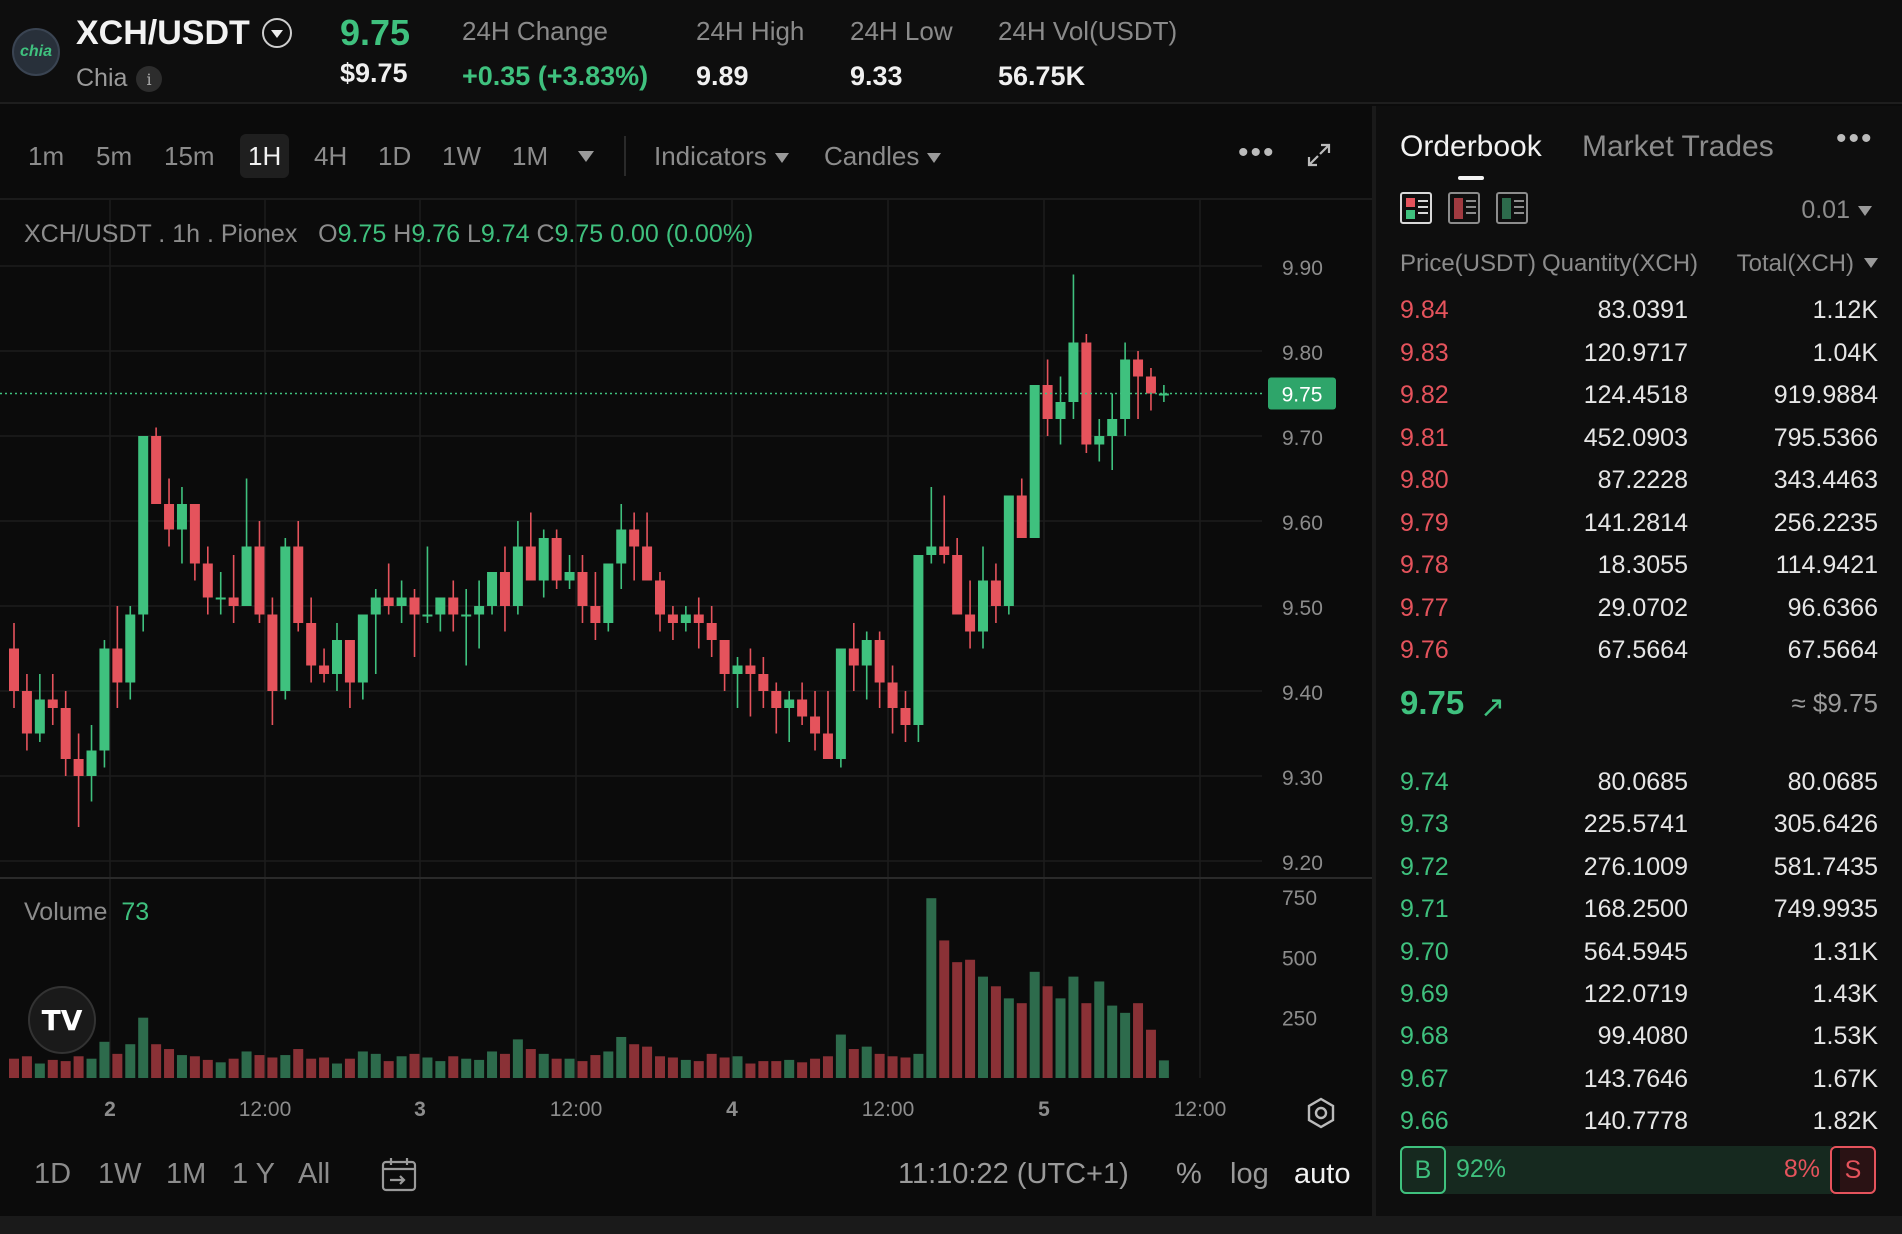  What do you see at coordinates (186, 1174) in the screenshot?
I see `range-1m: 1M` at bounding box center [186, 1174].